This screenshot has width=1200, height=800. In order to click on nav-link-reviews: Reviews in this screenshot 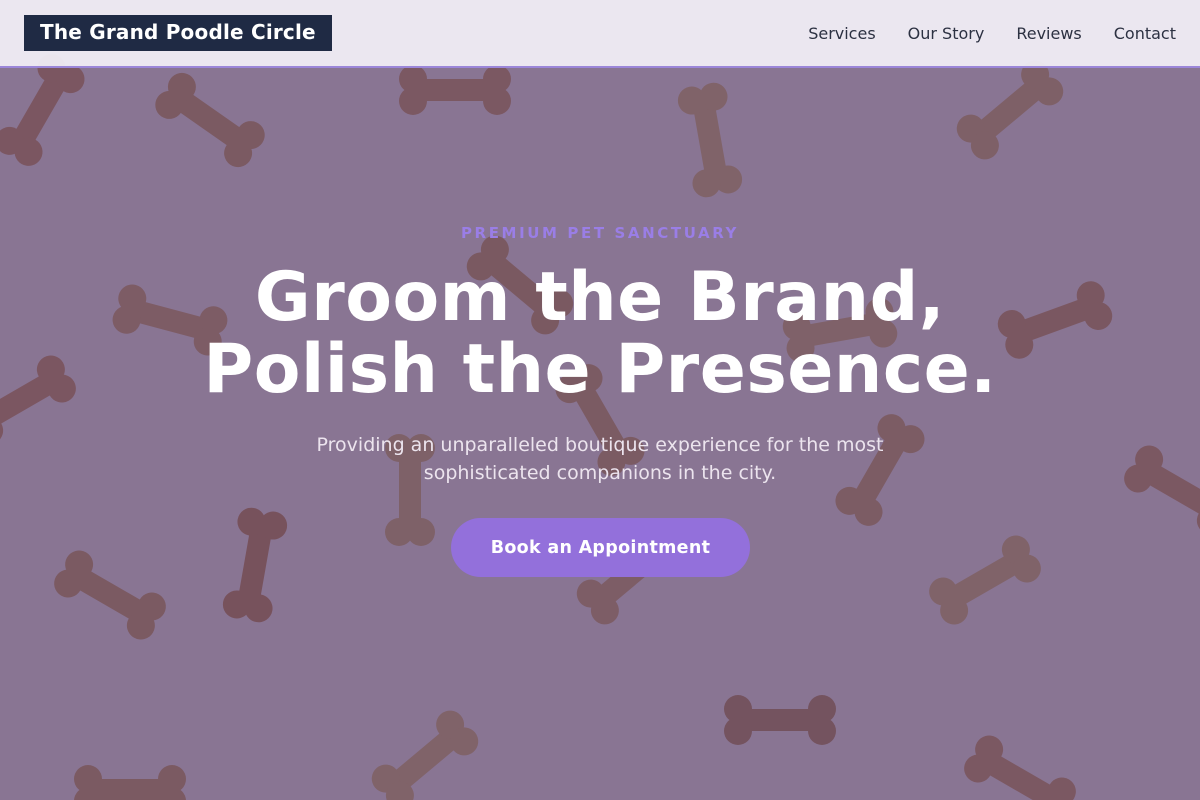, I will do `click(1048, 33)`.